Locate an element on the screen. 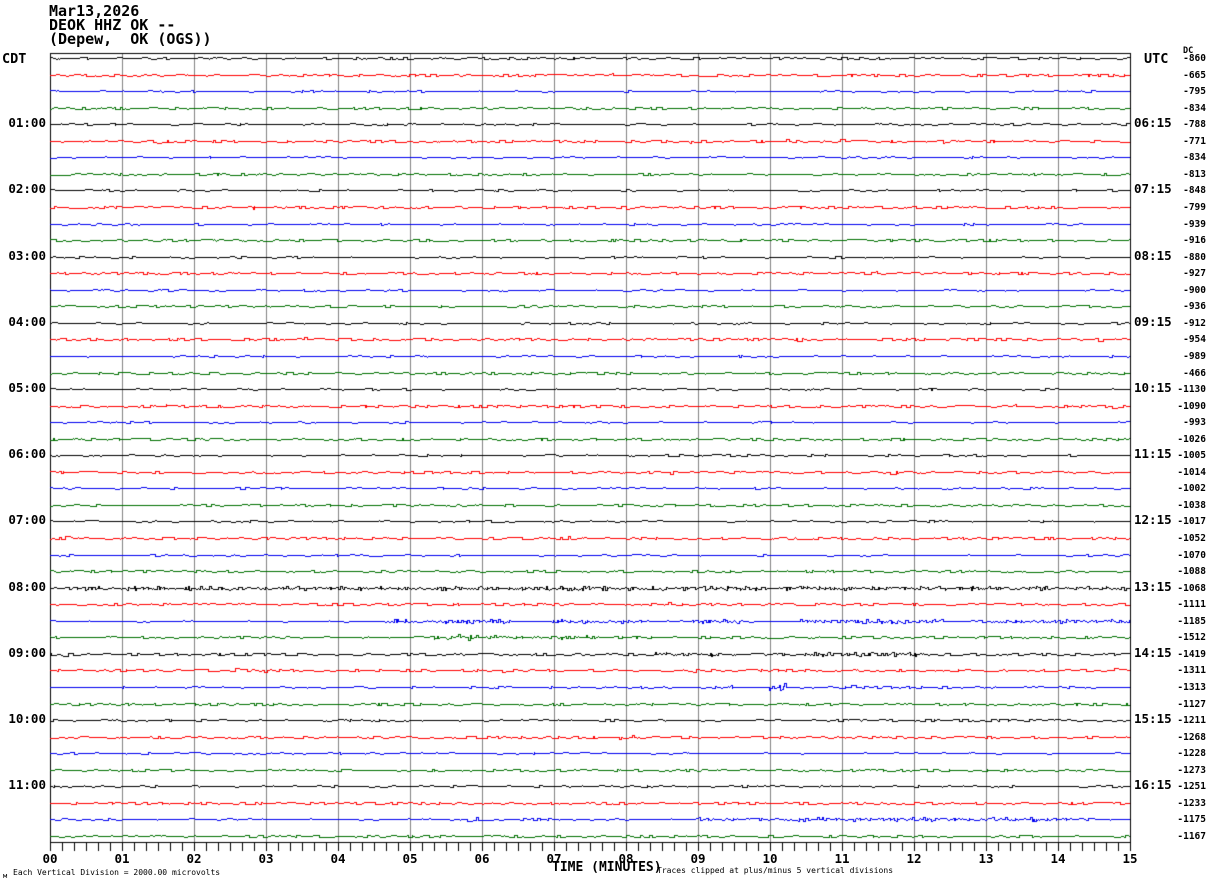 The width and height of the screenshot is (1210, 886). dc-offset-value: -1167 is located at coordinates (1191, 836).